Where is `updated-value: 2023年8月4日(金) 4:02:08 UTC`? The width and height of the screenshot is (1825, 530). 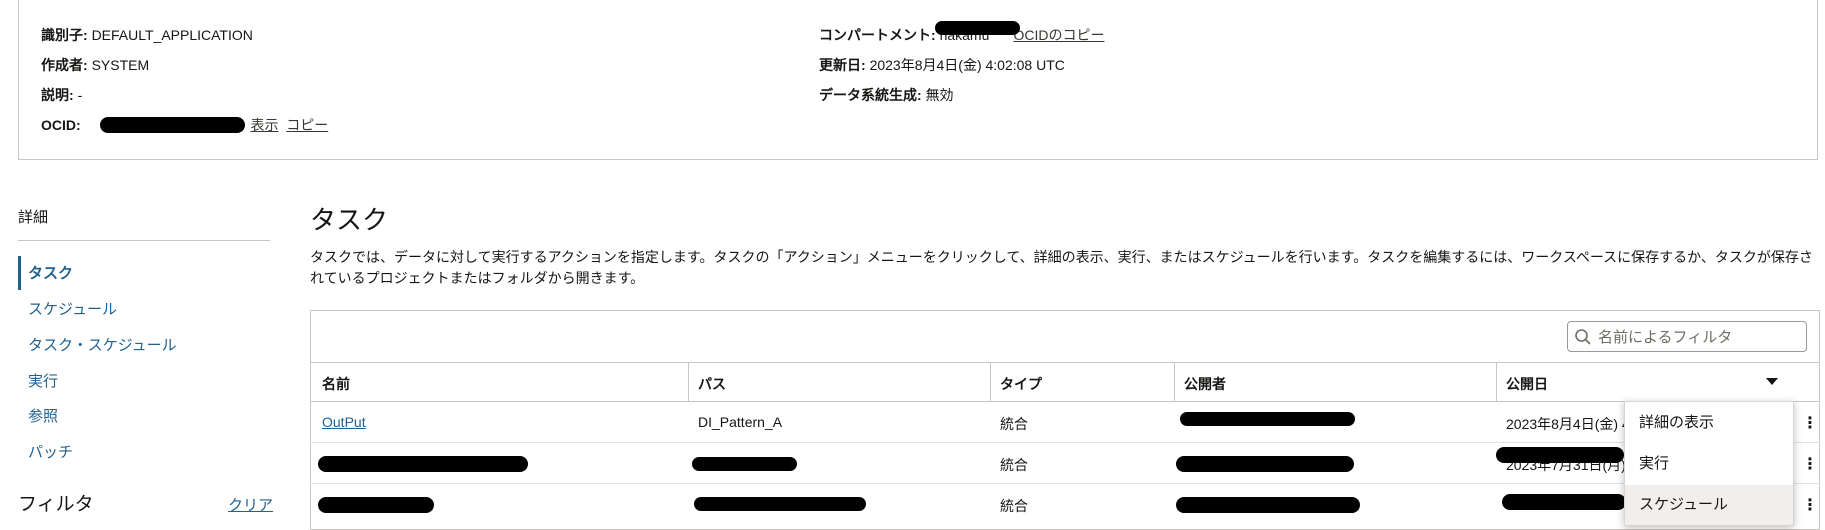 updated-value: 2023年8月4日(金) 4:02:08 UTC is located at coordinates (967, 65).